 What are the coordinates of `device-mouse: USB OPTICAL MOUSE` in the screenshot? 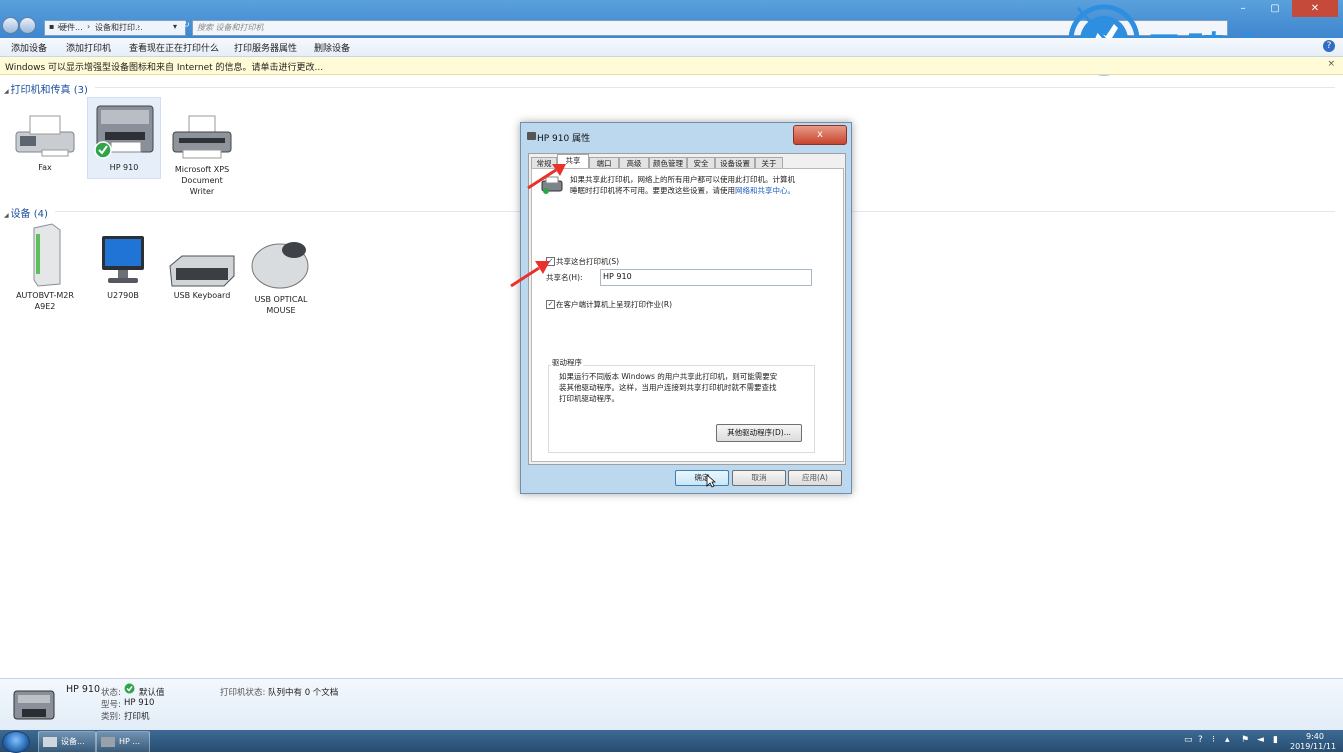 It's located at (281, 276).